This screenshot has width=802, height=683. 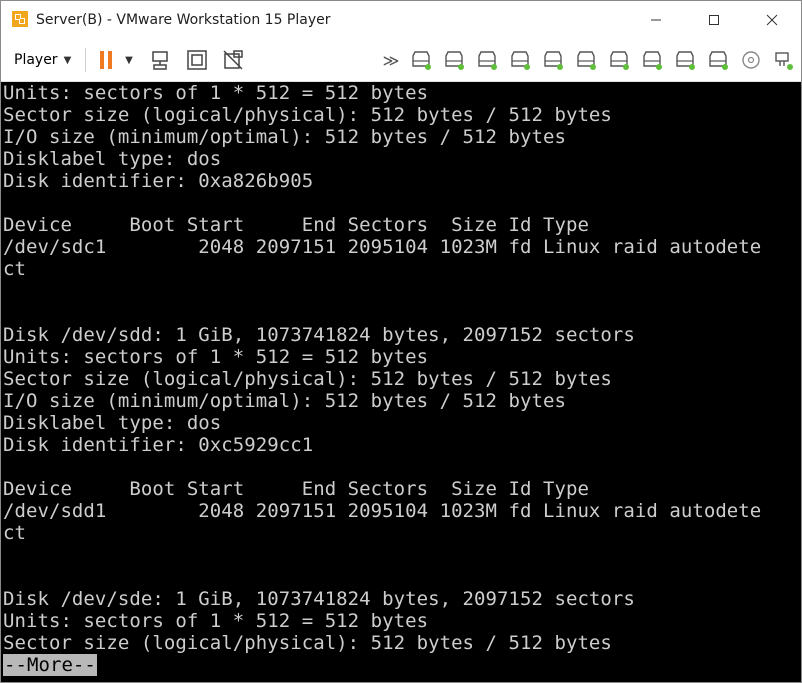 I want to click on more-prompt-line: --More--, so click(x=50, y=665).